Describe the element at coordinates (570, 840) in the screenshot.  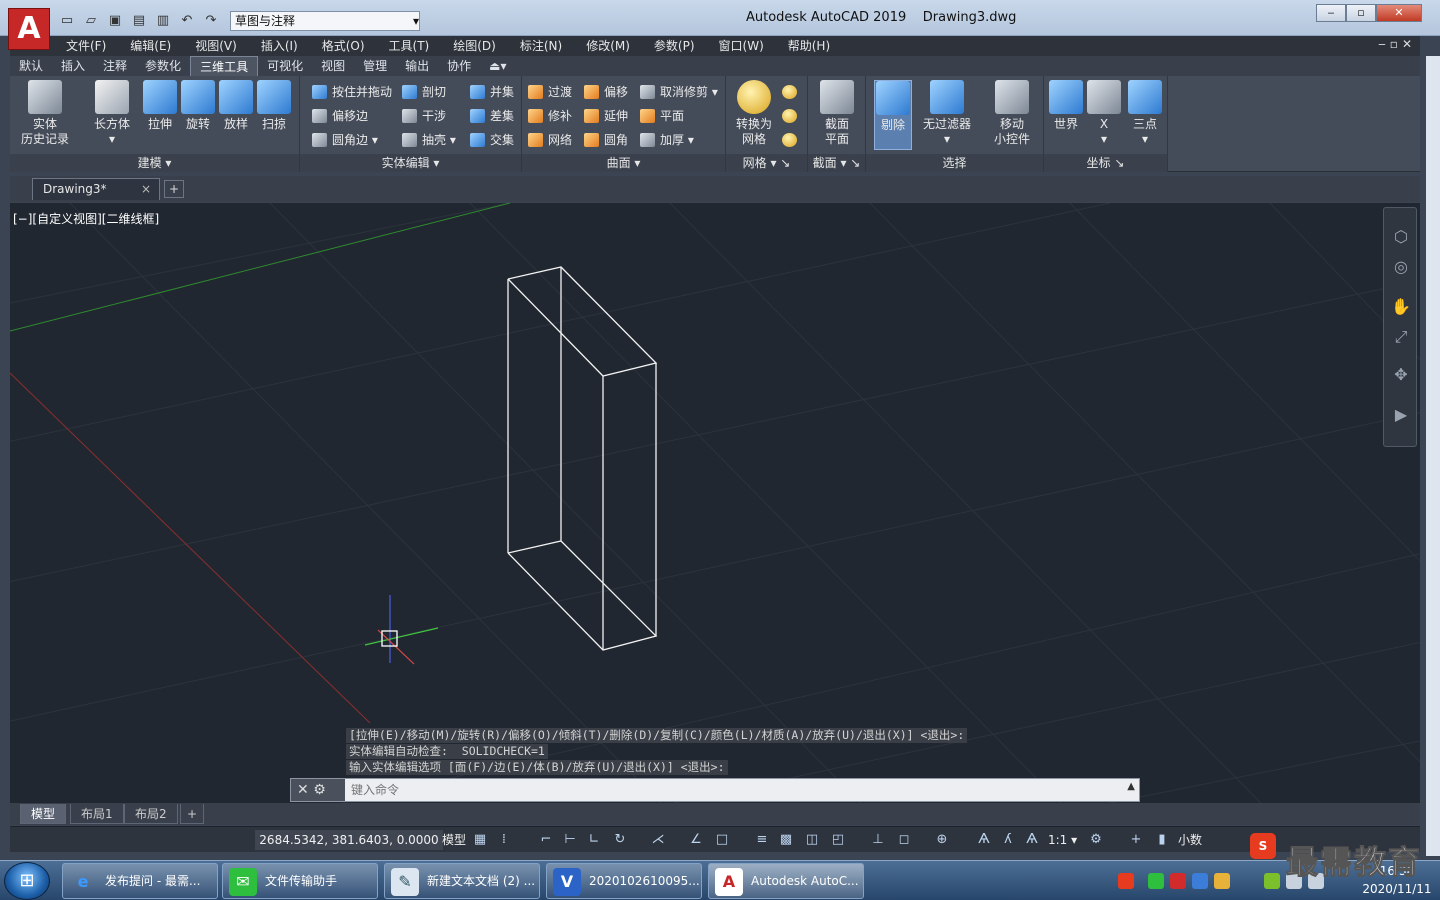
I see `dynamic-input-icon: ⊢` at that location.